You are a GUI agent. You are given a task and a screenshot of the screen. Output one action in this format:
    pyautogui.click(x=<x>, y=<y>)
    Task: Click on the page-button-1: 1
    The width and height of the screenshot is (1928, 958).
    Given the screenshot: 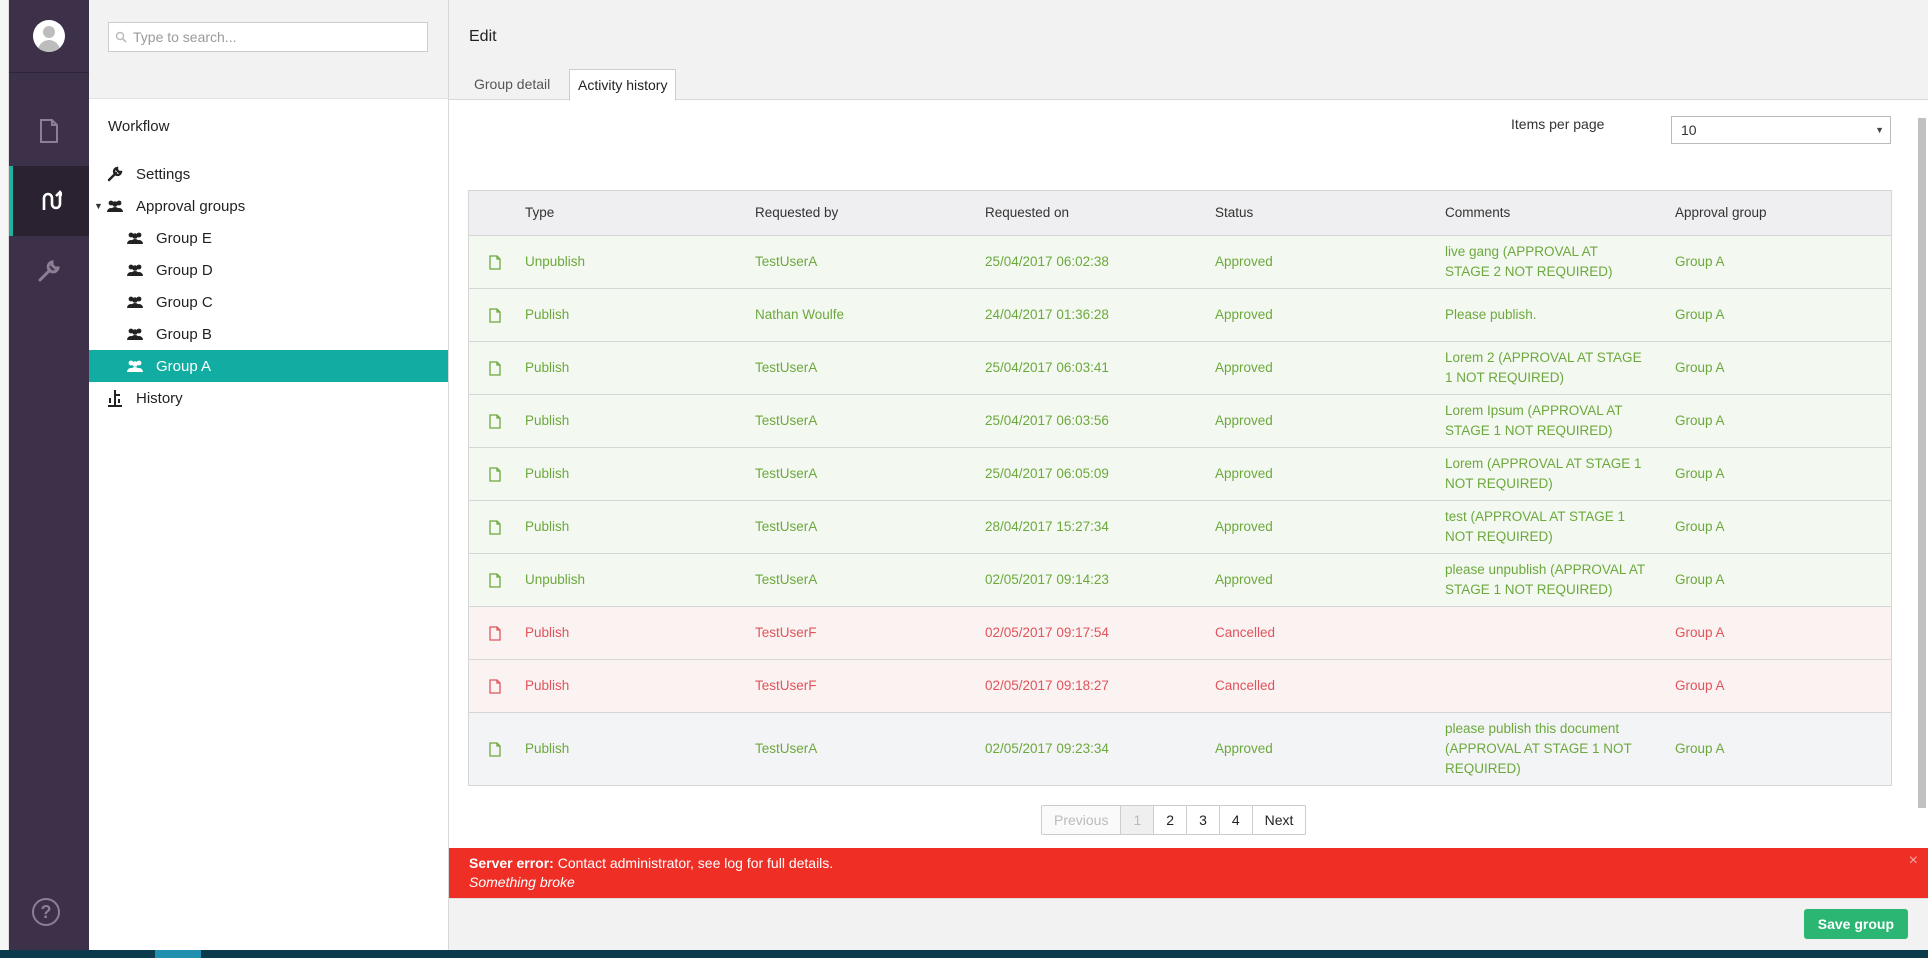 What is the action you would take?
    pyautogui.click(x=1138, y=820)
    